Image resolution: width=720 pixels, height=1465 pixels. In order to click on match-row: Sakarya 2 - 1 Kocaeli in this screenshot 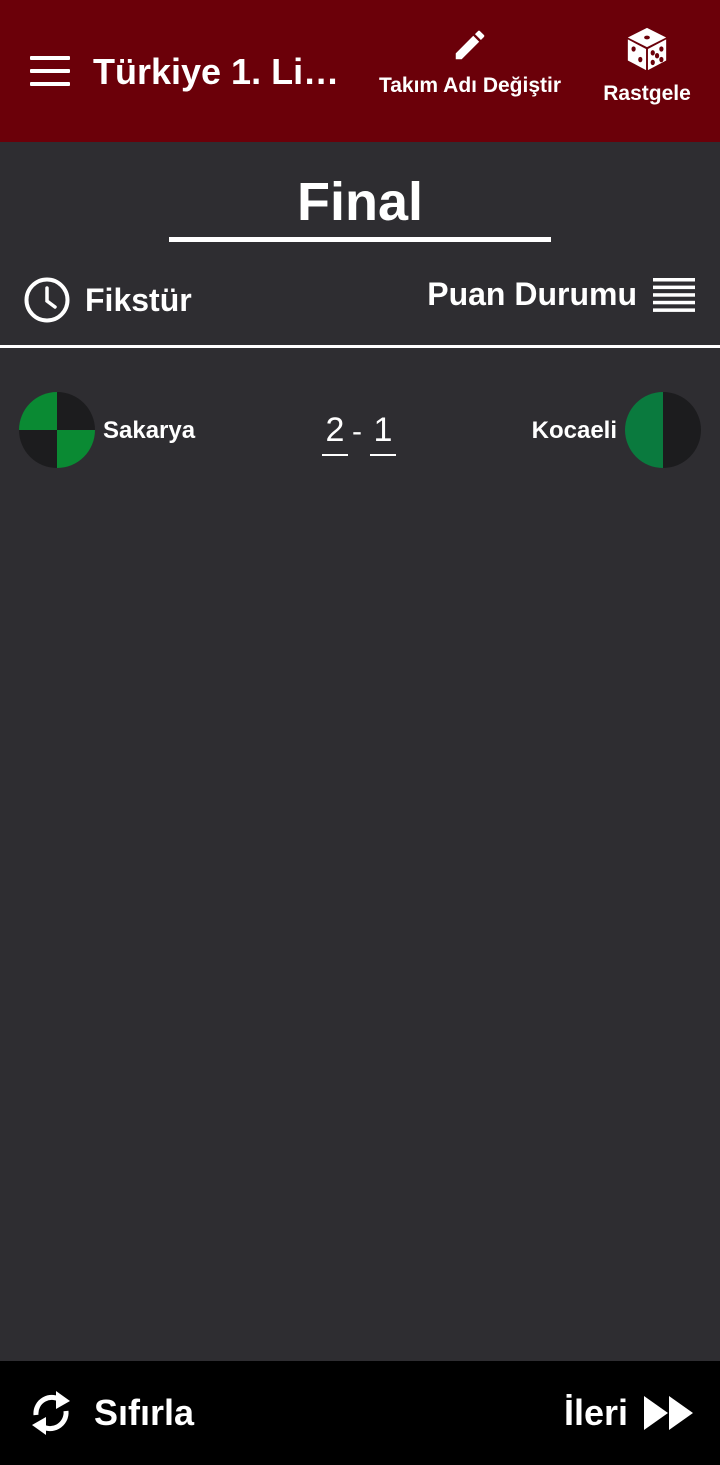, I will do `click(360, 430)`.